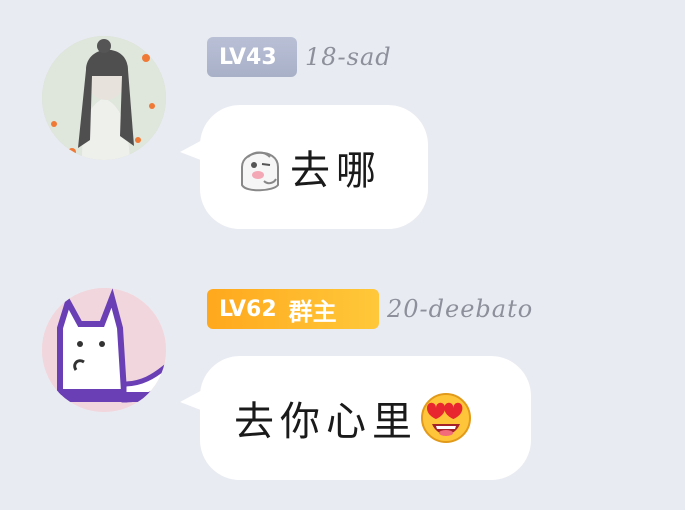 The image size is (685, 510). I want to click on message-bubble: 去你心里, so click(365, 418).